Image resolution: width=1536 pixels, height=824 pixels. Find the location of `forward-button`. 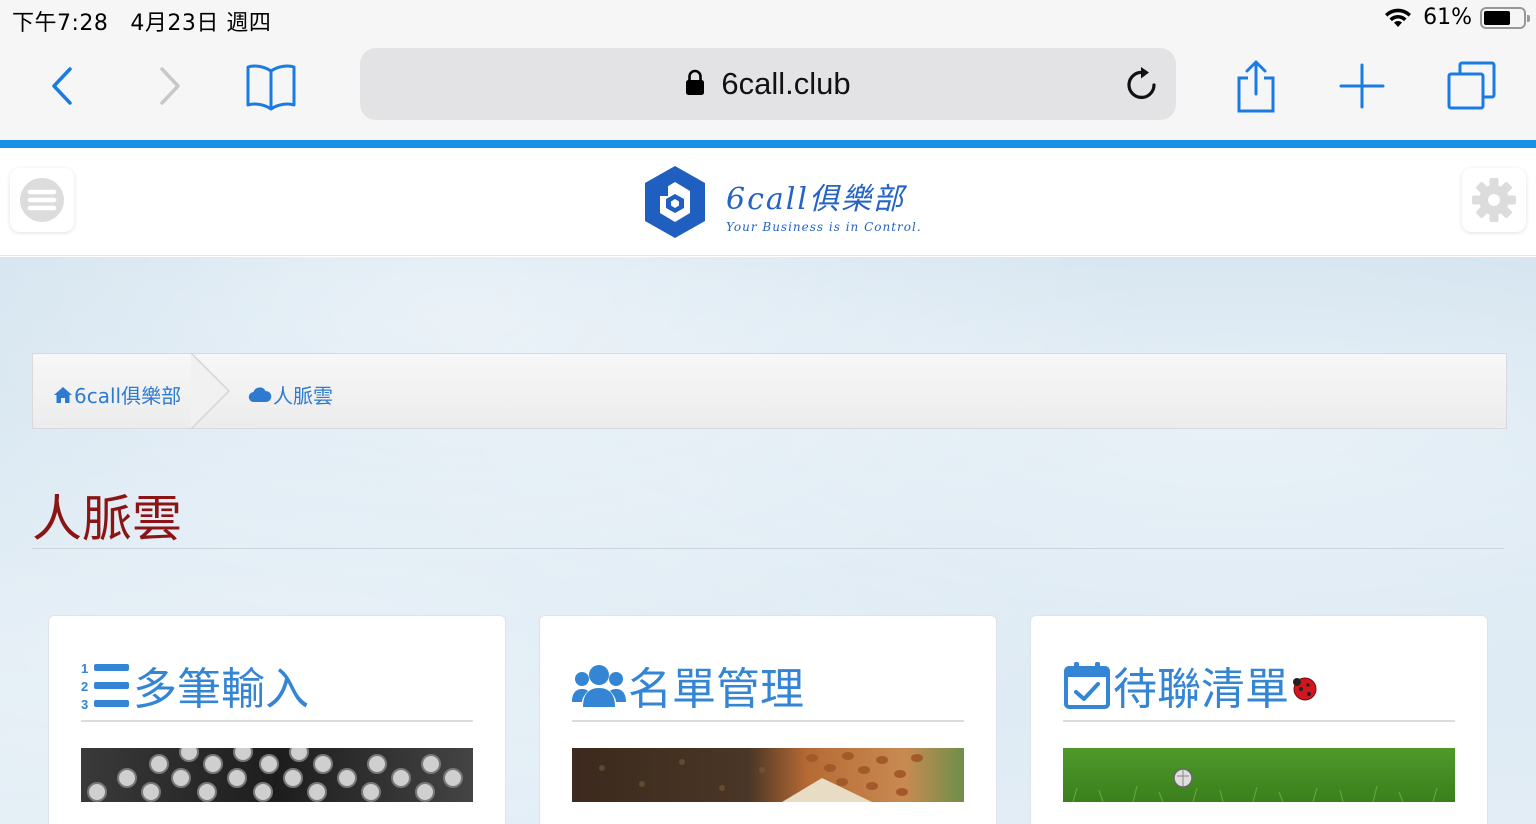

forward-button is located at coordinates (170, 86).